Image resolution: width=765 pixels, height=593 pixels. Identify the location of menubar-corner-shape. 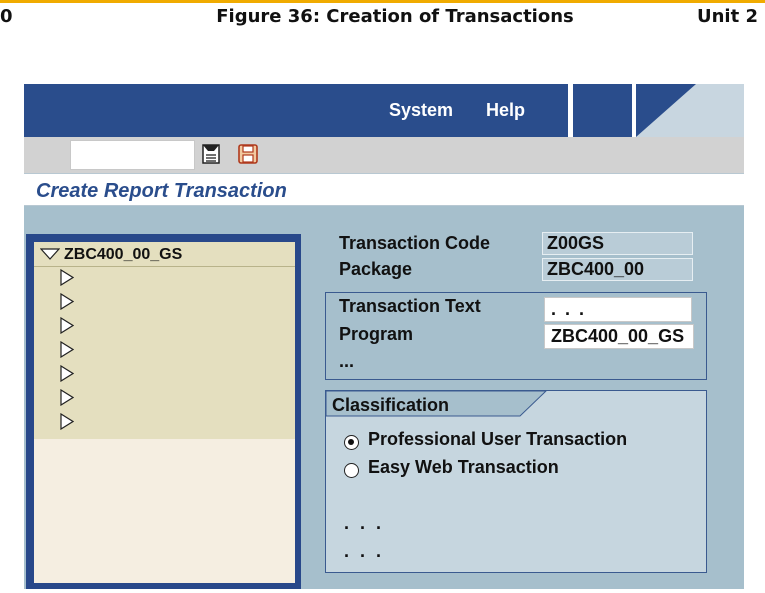
(666, 110).